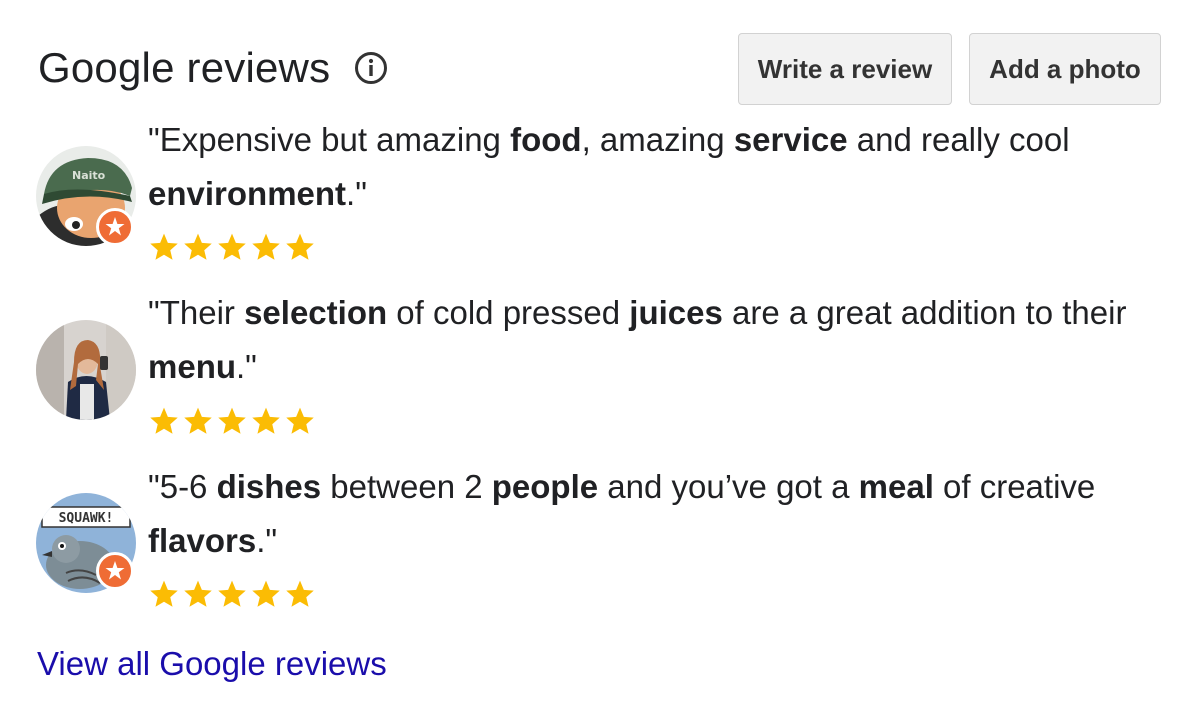  I want to click on photo-avatar-icon, so click(86, 370).